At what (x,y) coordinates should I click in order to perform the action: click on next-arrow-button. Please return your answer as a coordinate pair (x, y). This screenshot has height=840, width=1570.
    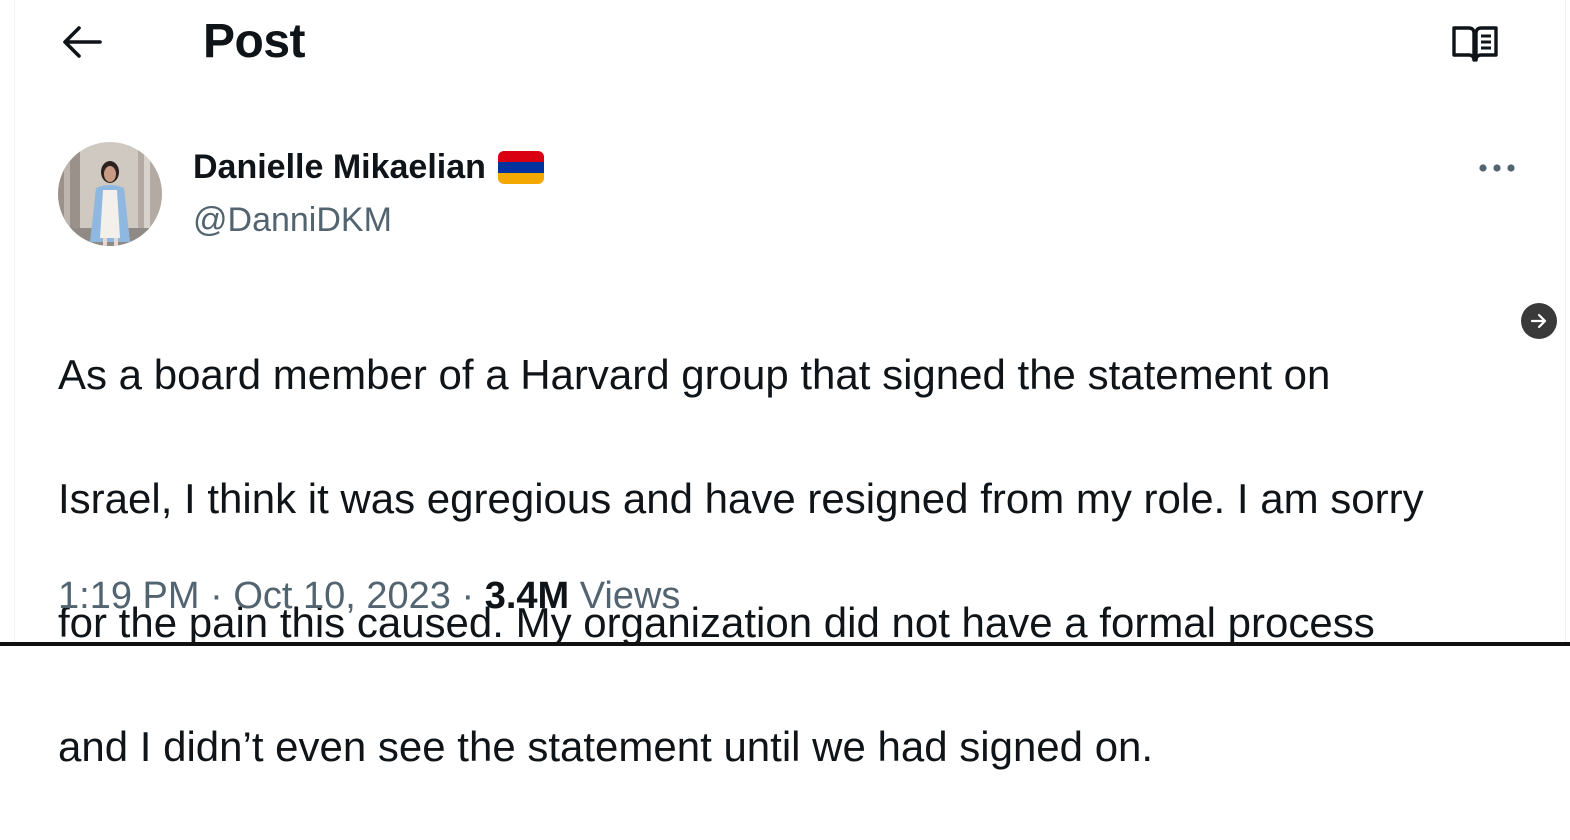
    Looking at the image, I should click on (1539, 321).